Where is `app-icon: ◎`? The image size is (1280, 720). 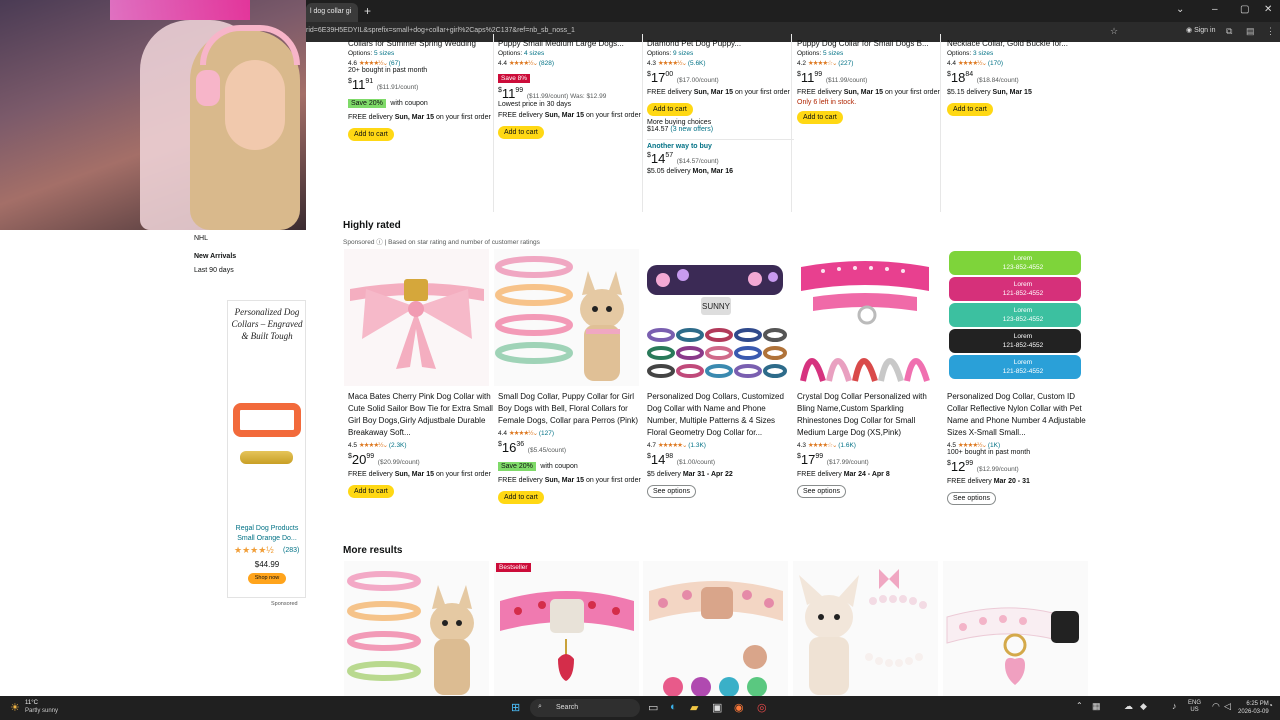 app-icon: ◎ is located at coordinates (762, 707).